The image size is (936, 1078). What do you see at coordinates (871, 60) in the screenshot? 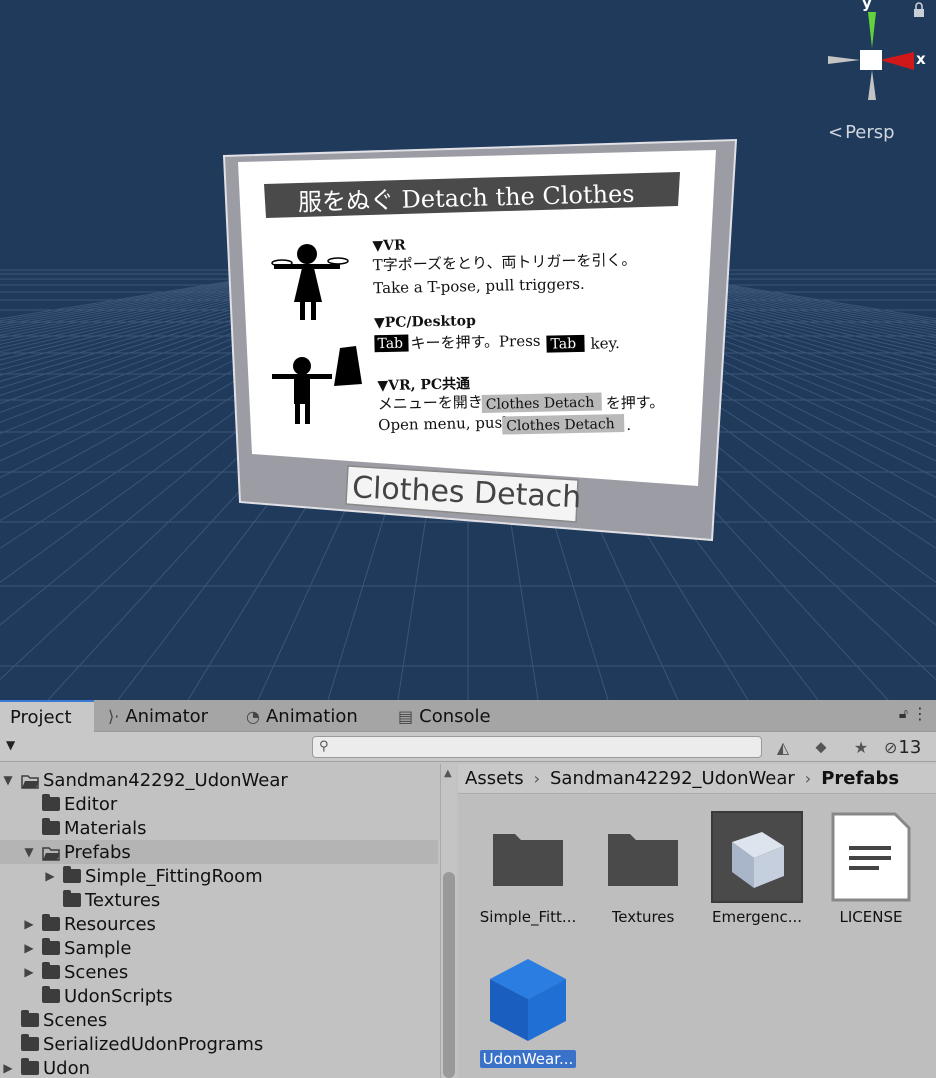
I see `gizmo-center` at bounding box center [871, 60].